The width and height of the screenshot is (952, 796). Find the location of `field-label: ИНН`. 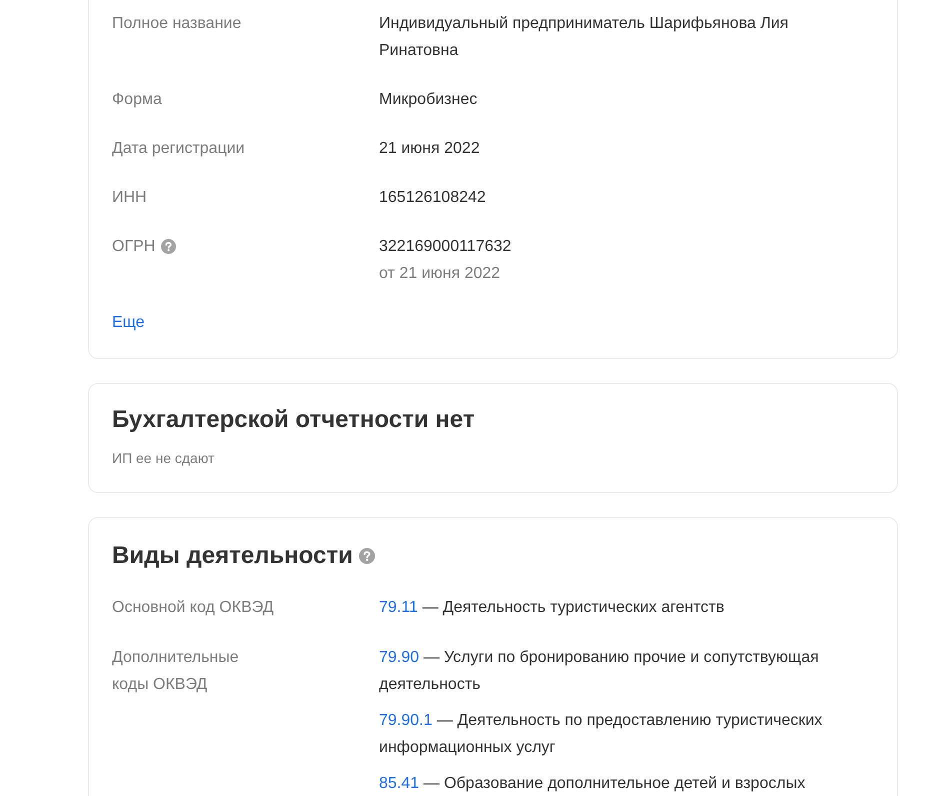

field-label: ИНН is located at coordinates (129, 198).